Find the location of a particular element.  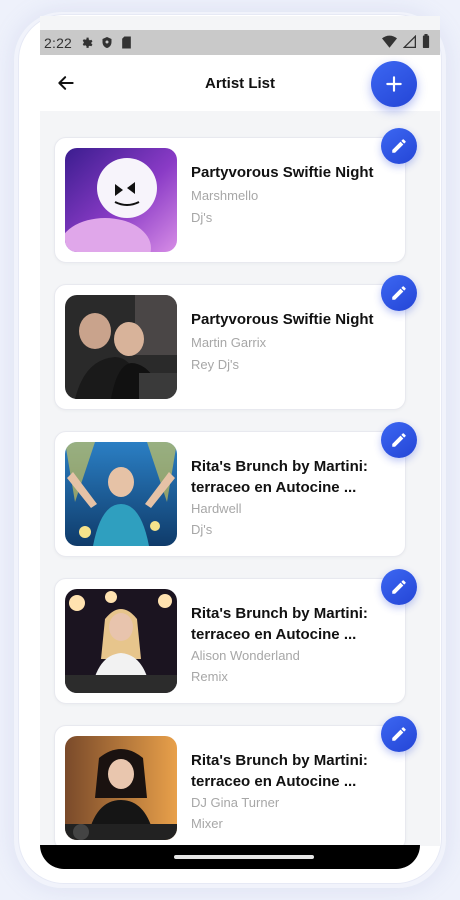

battery-status-icon is located at coordinates (426, 42).